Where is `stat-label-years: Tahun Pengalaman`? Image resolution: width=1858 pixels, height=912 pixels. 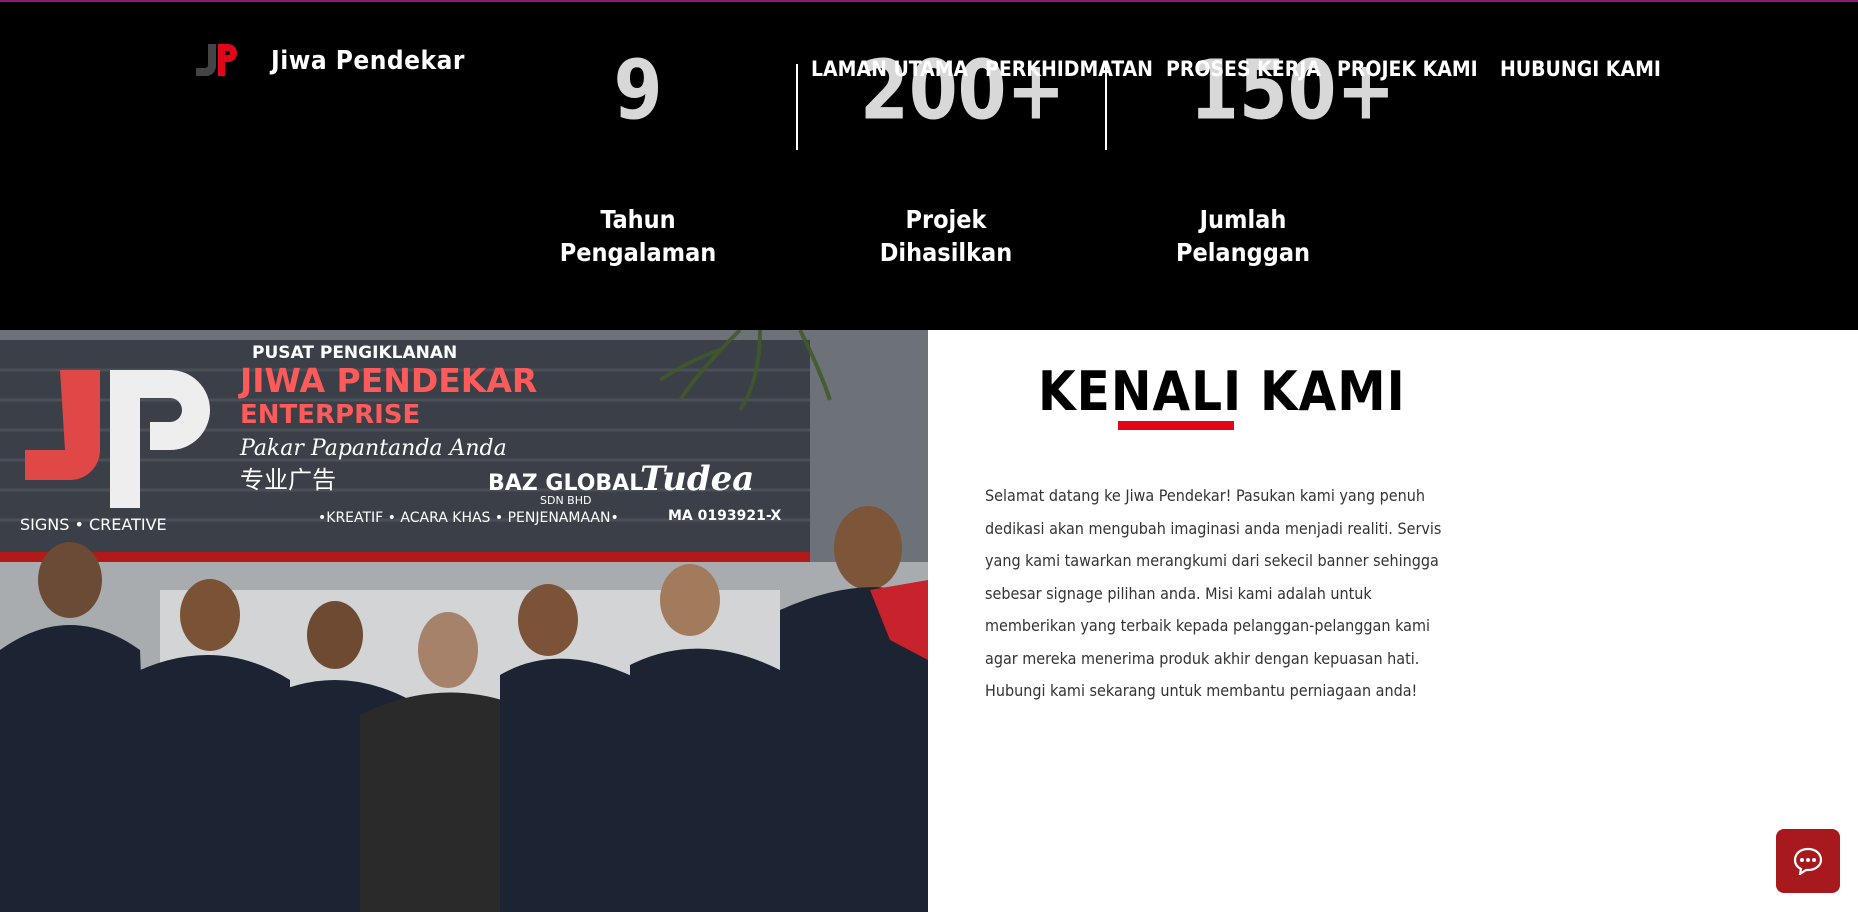
stat-label-years: Tahun Pengalaman is located at coordinates (638, 236).